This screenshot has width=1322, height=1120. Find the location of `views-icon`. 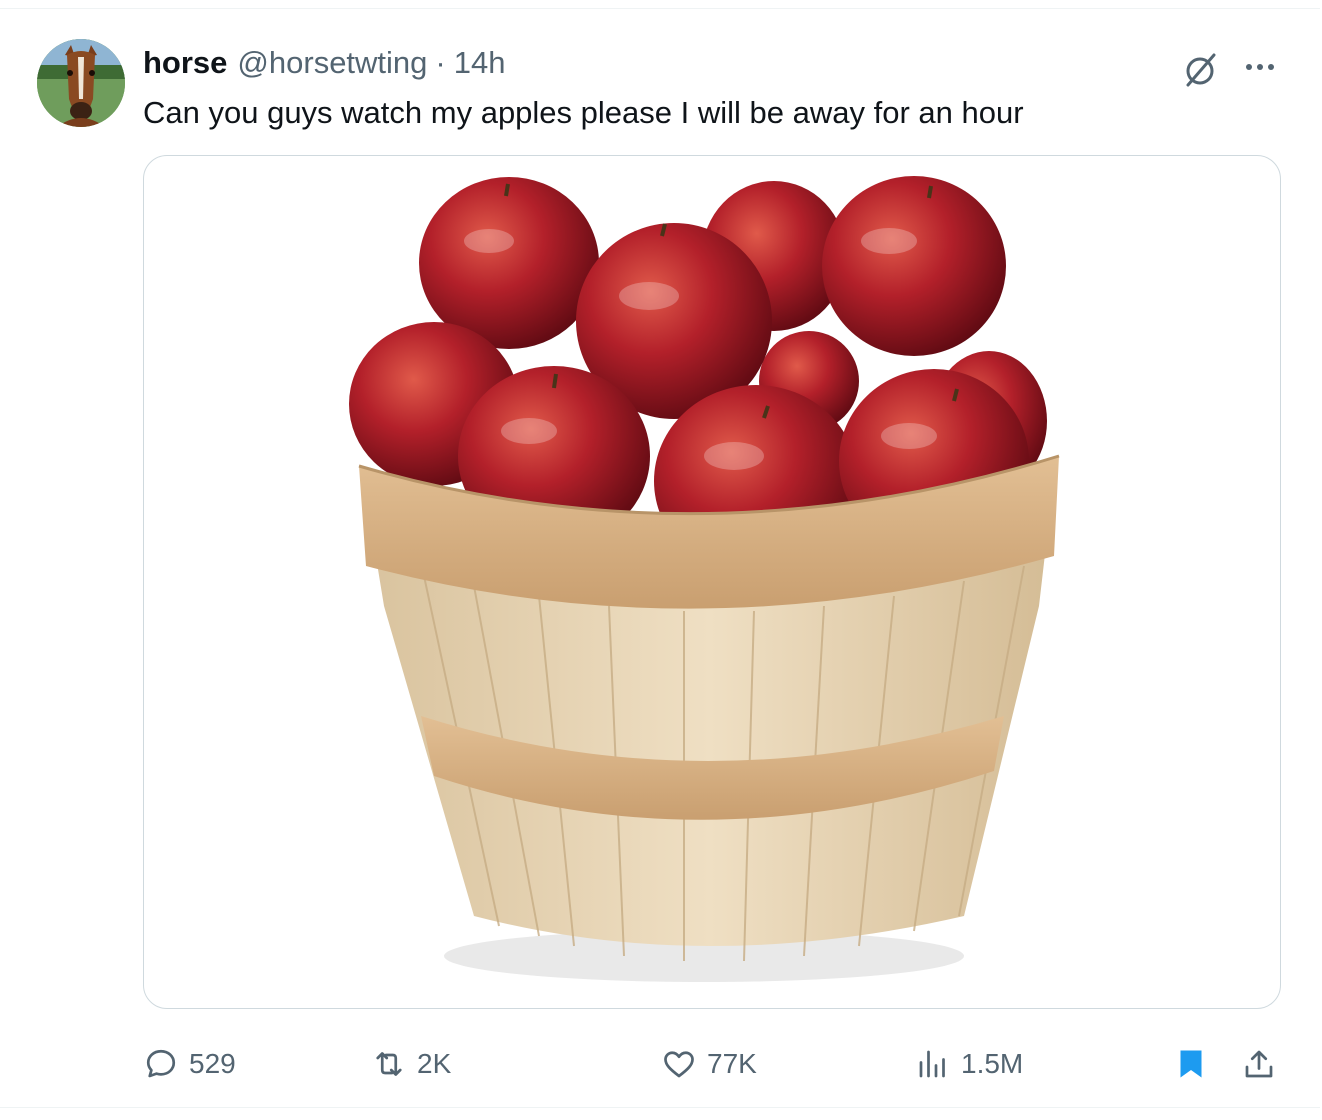

views-icon is located at coordinates (932, 1064).